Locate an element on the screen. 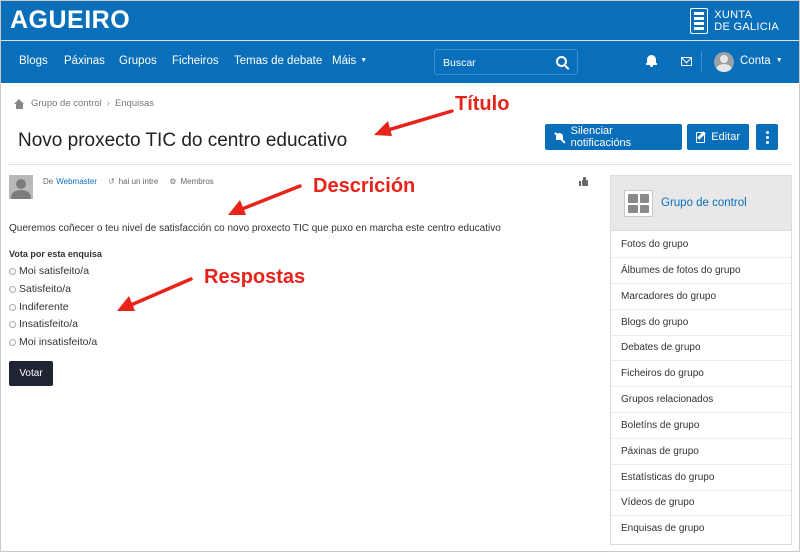  xunta-logo: XUNTA DE GALICIA is located at coordinates (734, 21).